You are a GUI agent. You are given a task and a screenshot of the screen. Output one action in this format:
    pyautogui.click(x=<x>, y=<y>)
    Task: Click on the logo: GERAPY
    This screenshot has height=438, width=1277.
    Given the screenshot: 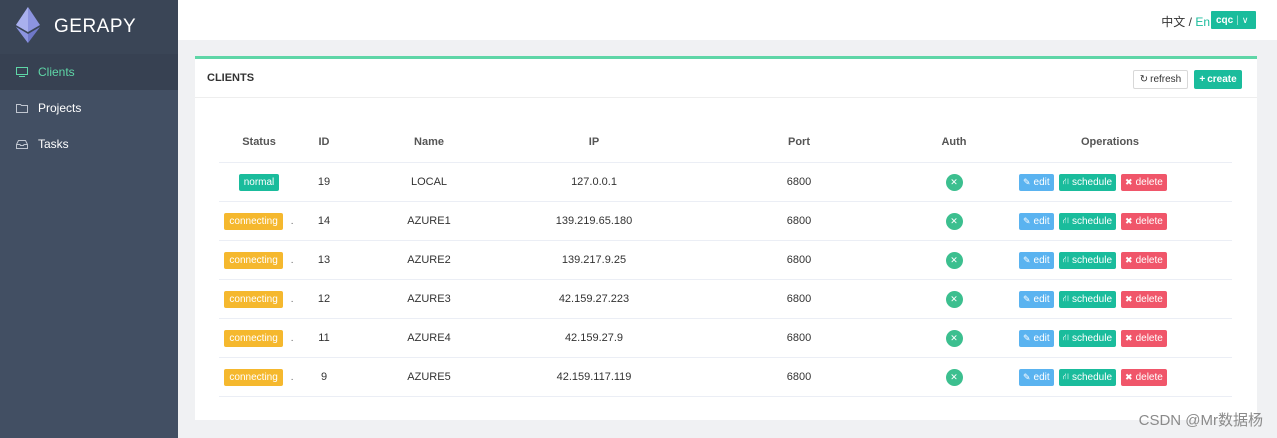 What is the action you would take?
    pyautogui.click(x=89, y=27)
    